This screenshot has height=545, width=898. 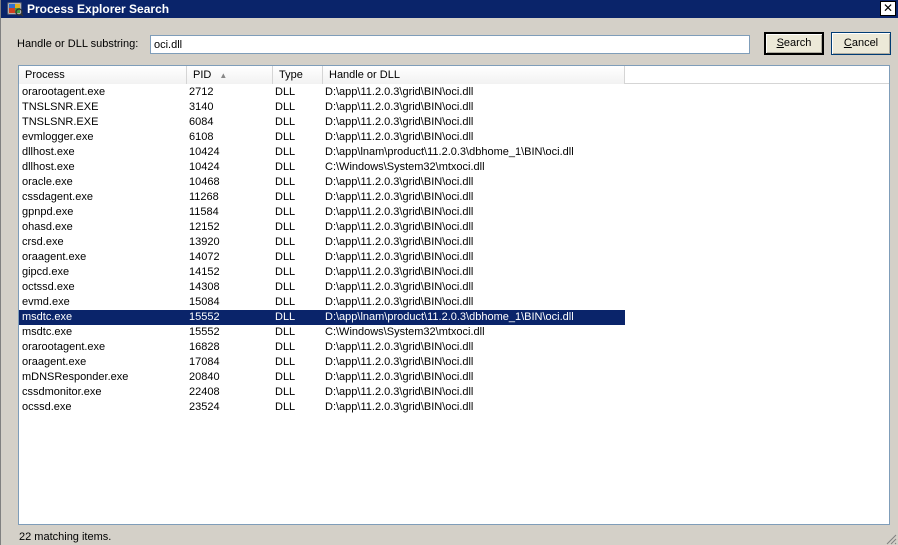 What do you see at coordinates (58, 137) in the screenshot?
I see `cell-process: evmlogger.exe` at bounding box center [58, 137].